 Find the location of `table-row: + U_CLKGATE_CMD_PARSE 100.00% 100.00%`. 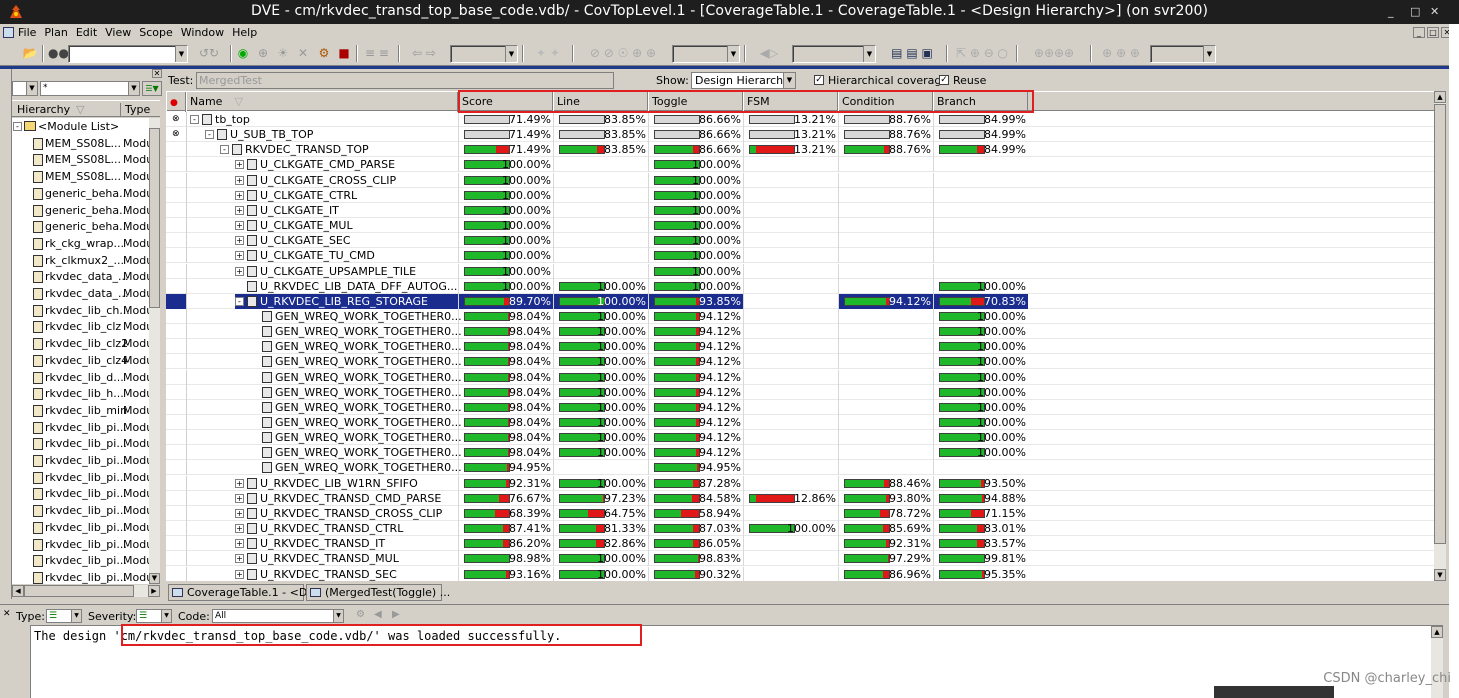

table-row: + U_CLKGATE_CMD_PARSE 100.00% 100.00% is located at coordinates (800, 165).